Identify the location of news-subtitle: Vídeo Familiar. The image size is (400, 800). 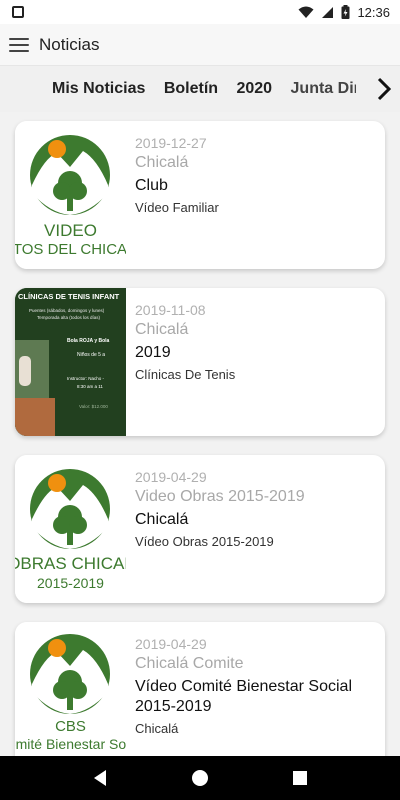
(177, 207).